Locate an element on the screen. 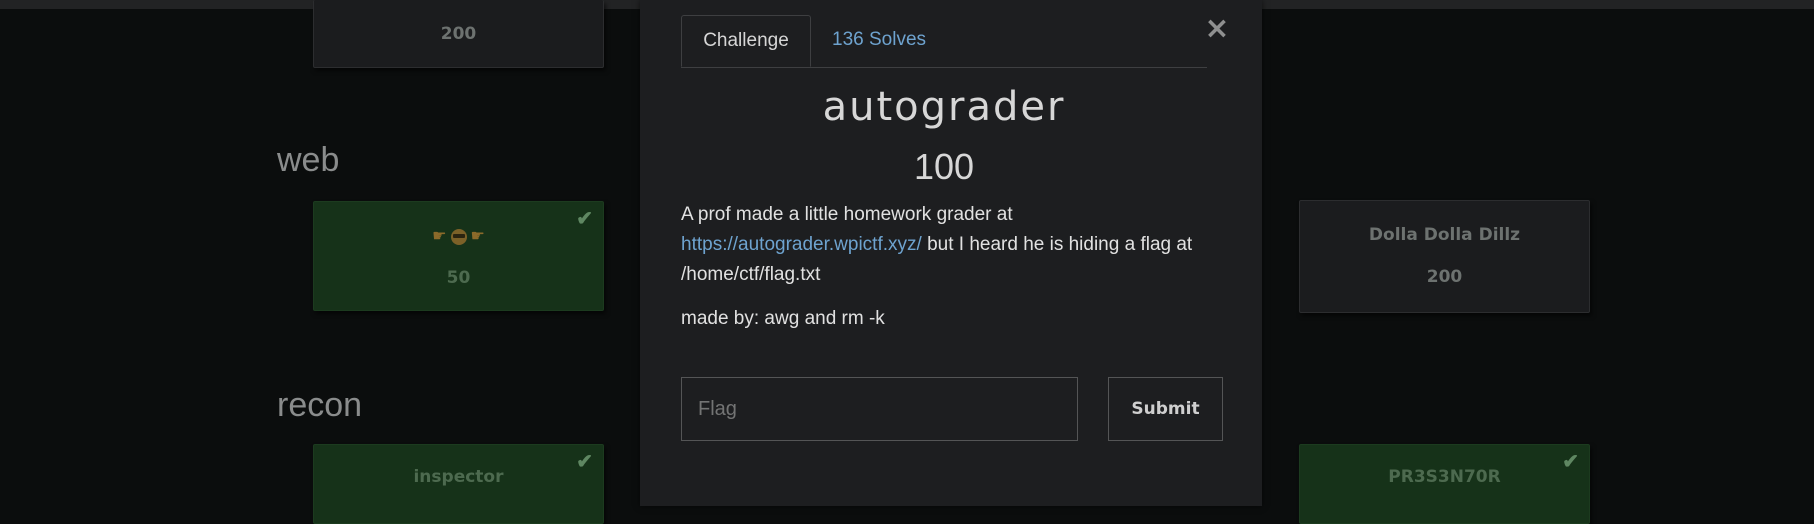  flag-input is located at coordinates (879, 409).